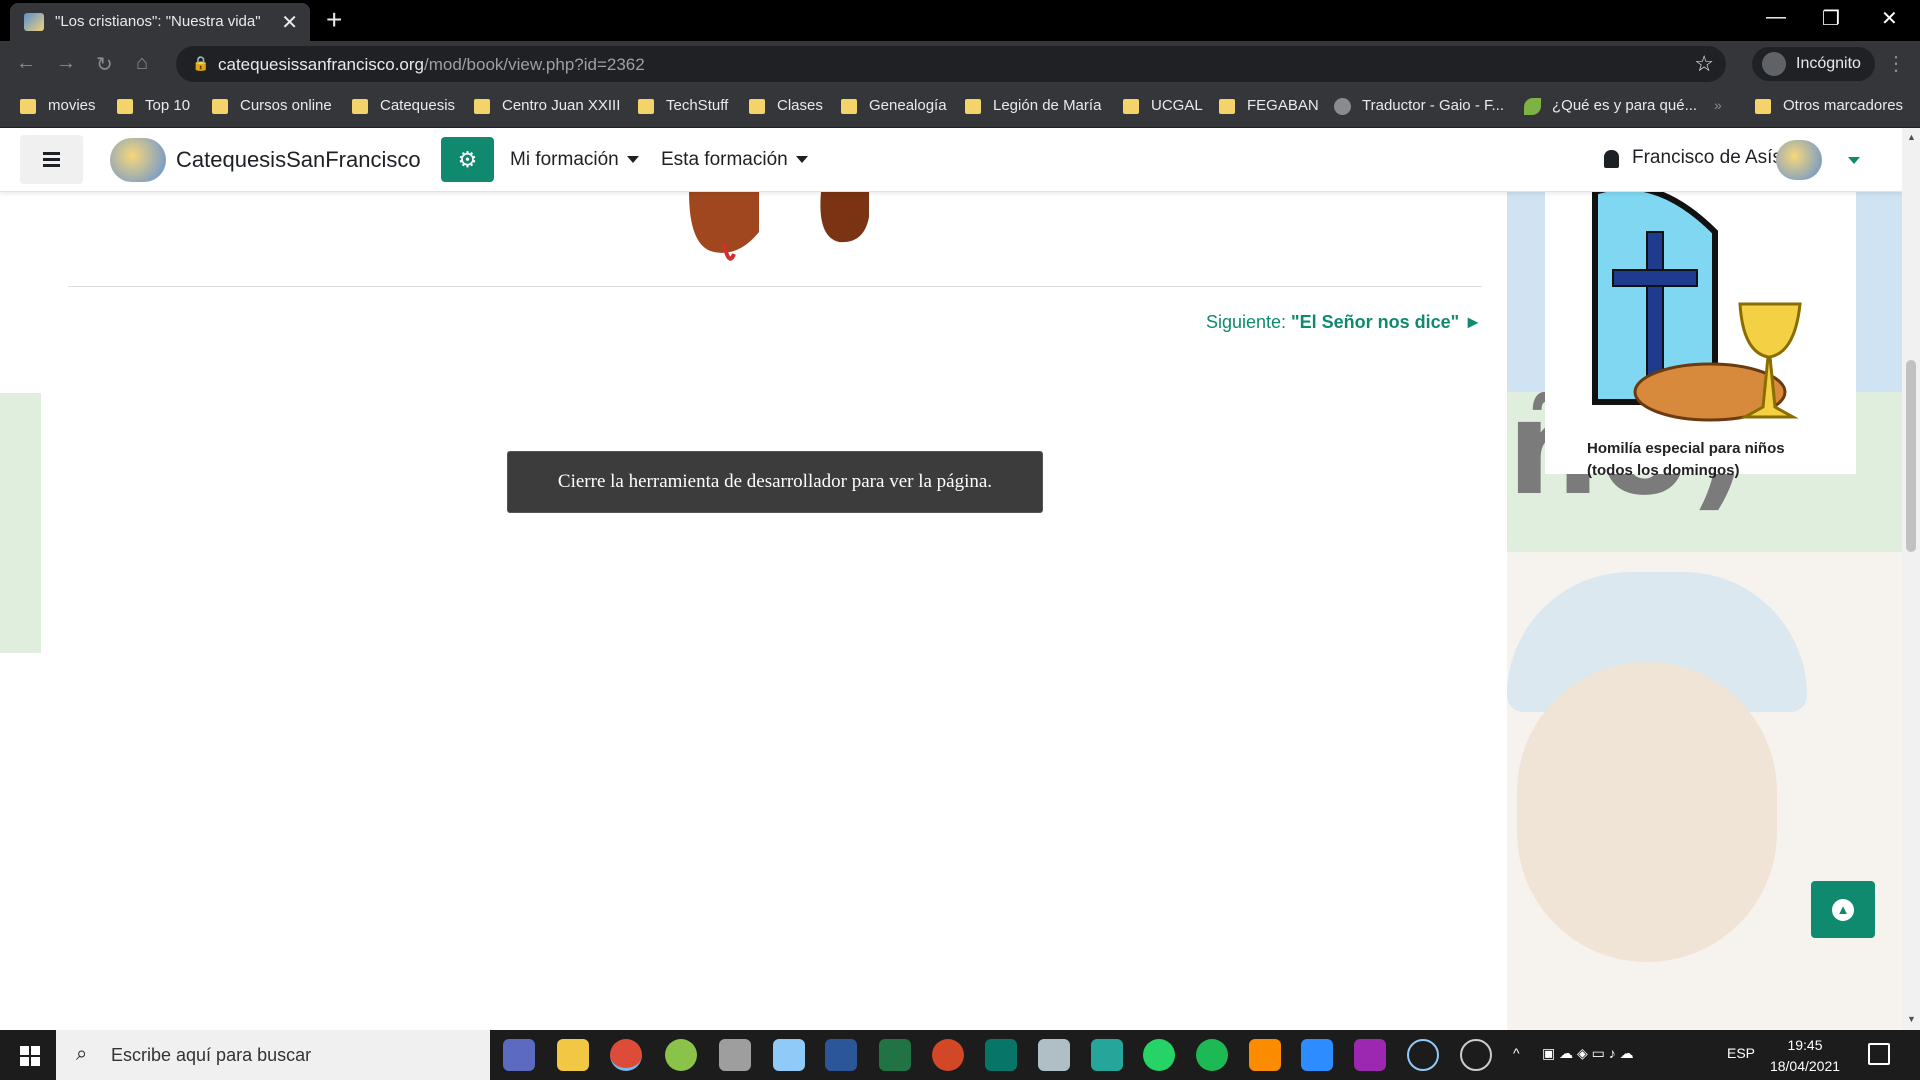 The image size is (1920, 1080). I want to click on new-tab-button: +, so click(334, 20).